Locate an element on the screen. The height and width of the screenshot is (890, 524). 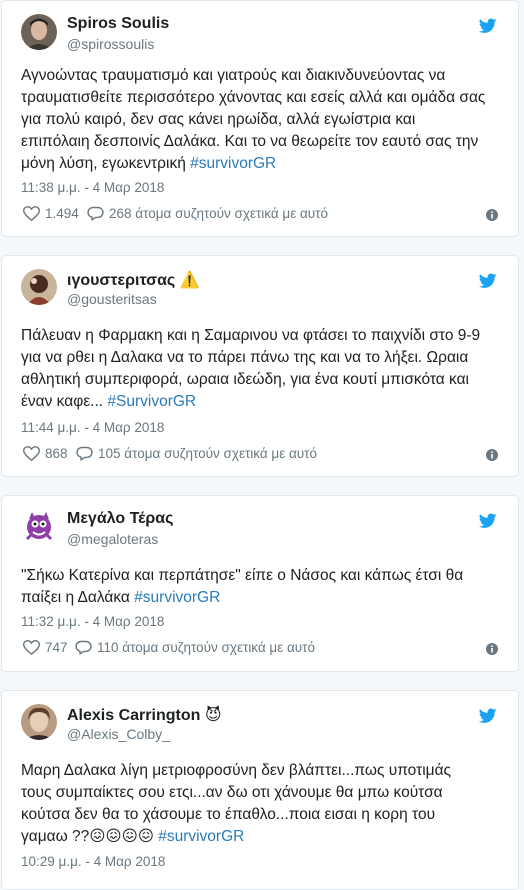
action-bar: 868 105 άτομα συζητούν σχετικά με αυτό is located at coordinates (259, 456).